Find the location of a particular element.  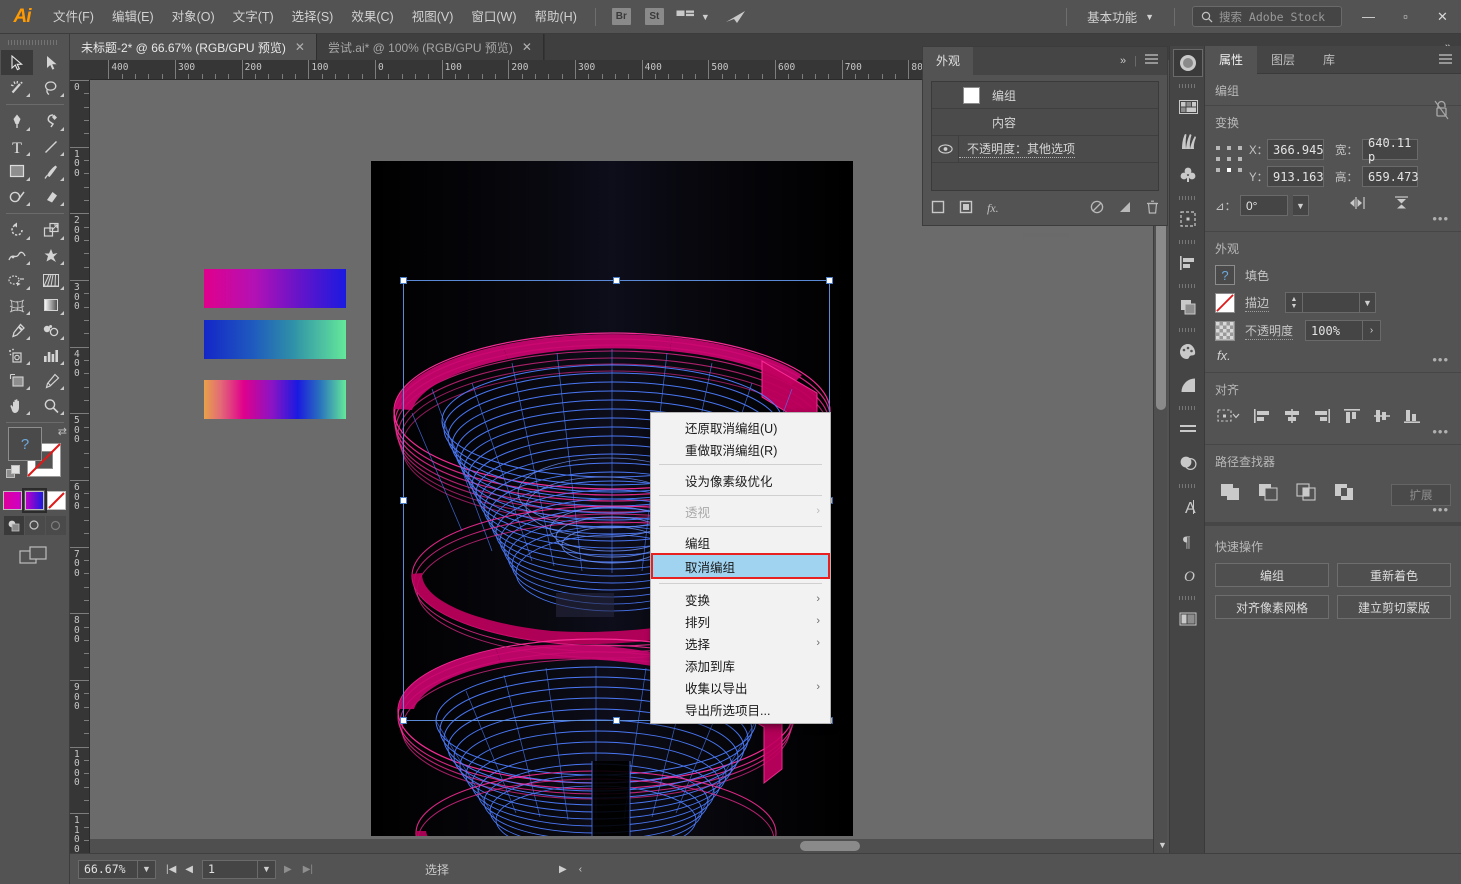

menu-select: 选择(S) is located at coordinates (313, 17).